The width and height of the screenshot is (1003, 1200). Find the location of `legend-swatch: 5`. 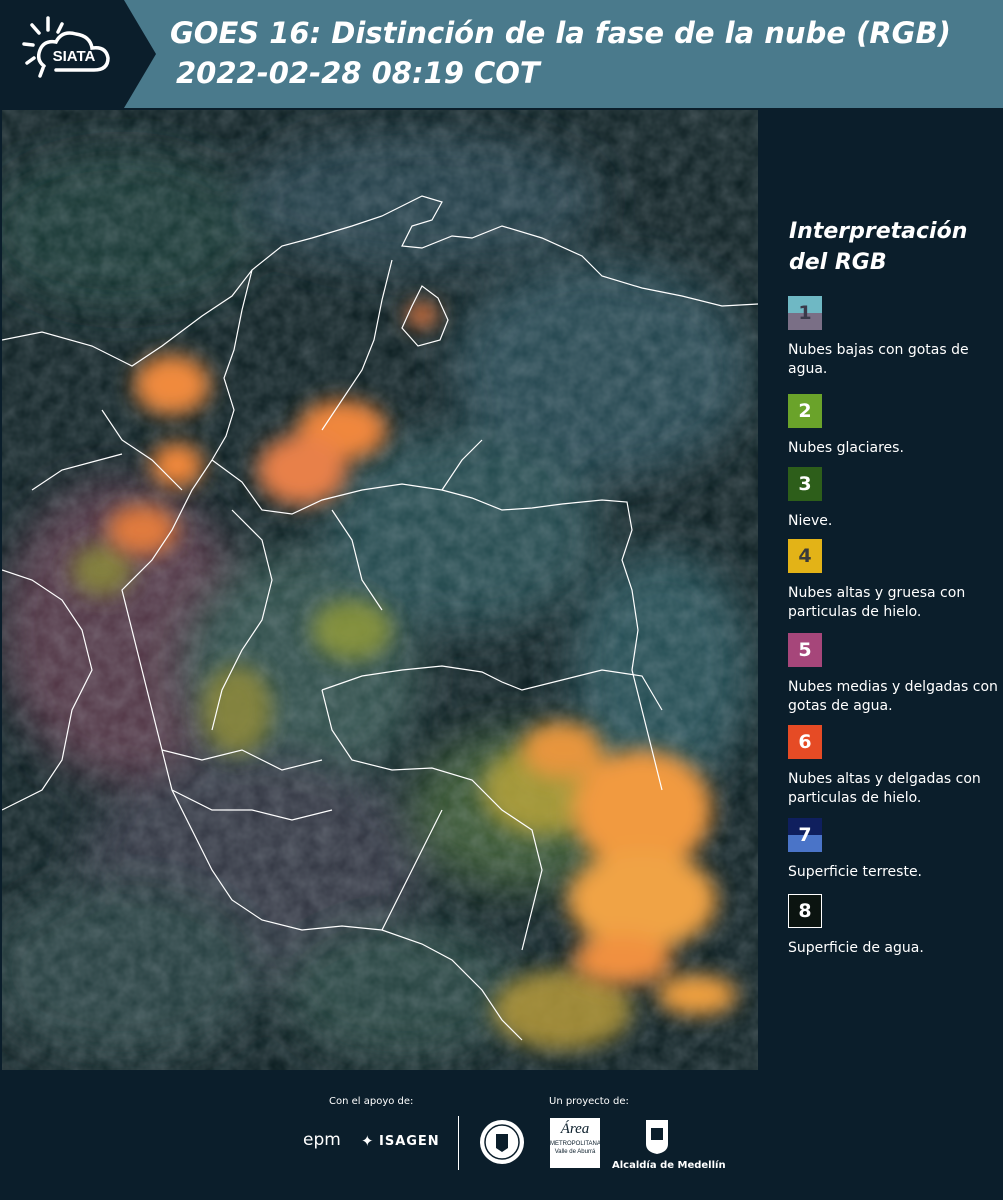

legend-swatch: 5 is located at coordinates (805, 650).